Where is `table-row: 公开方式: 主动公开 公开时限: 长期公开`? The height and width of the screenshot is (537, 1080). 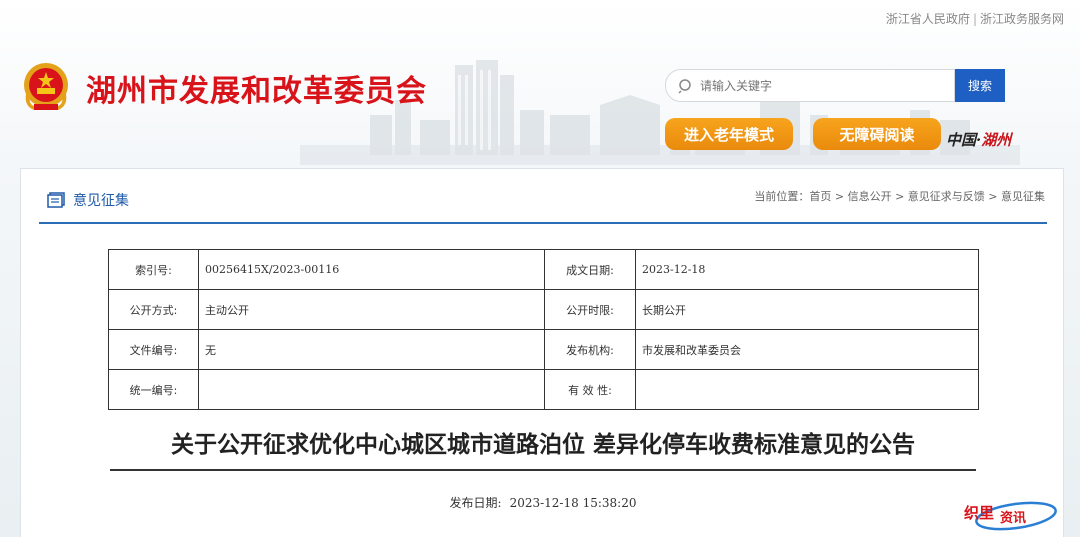
table-row: 公开方式: 主动公开 公开时限: 长期公开 is located at coordinates (543, 309).